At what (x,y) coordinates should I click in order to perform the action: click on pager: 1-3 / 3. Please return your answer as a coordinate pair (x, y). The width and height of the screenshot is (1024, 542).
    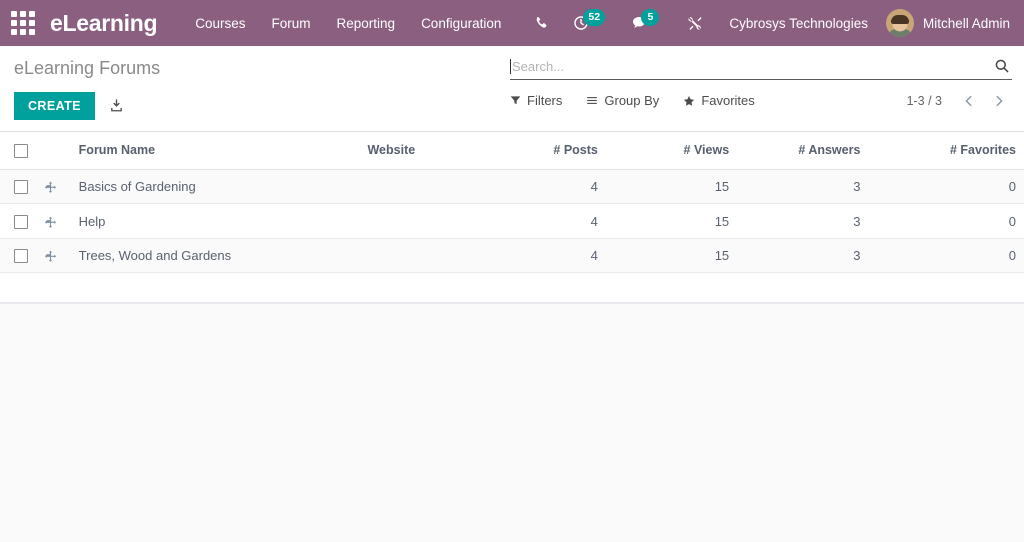
    Looking at the image, I should click on (959, 101).